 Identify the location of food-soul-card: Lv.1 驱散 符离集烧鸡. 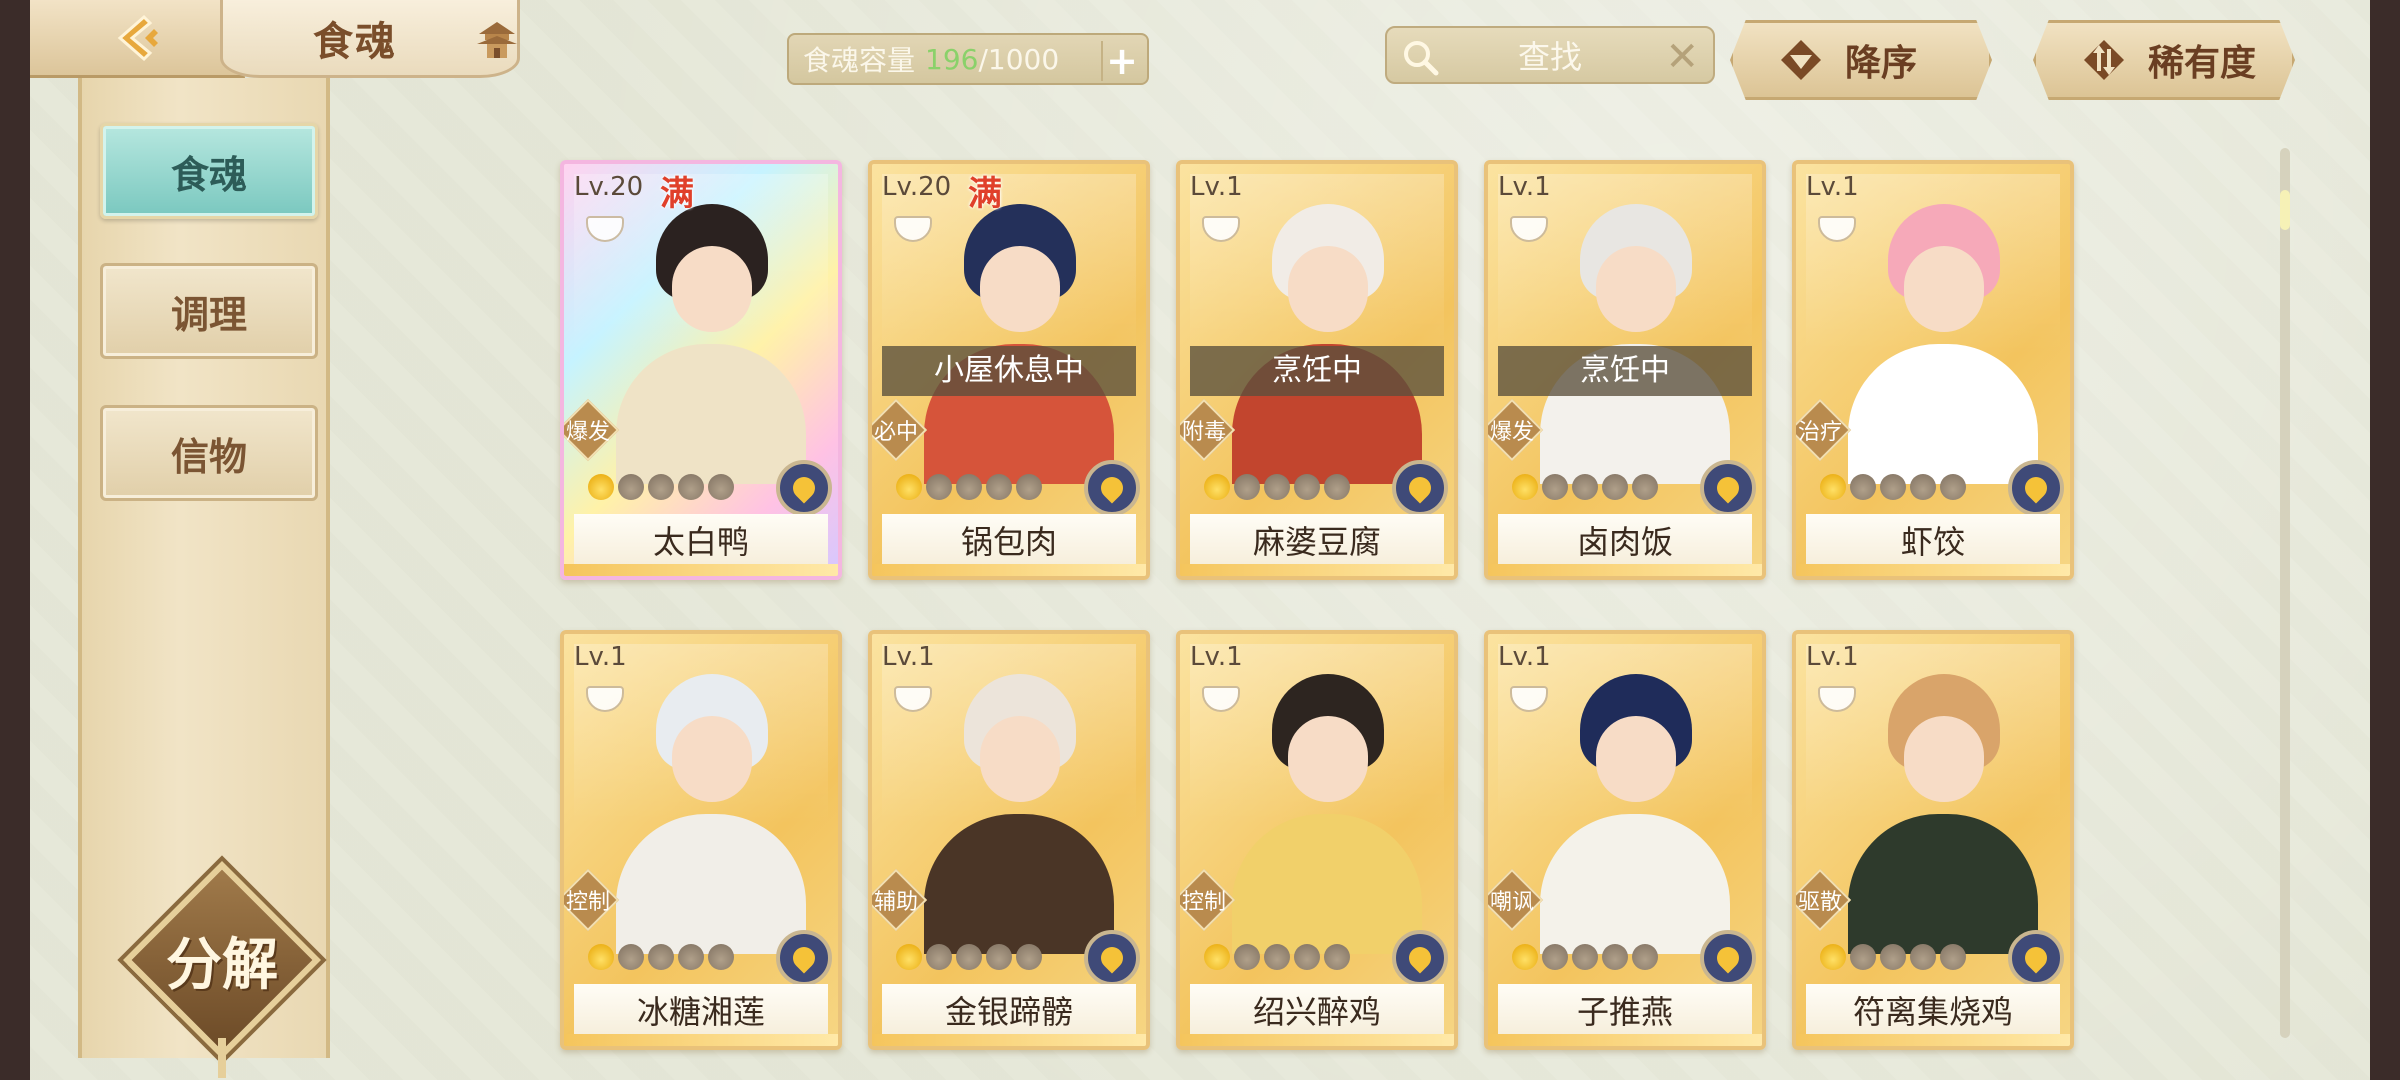
(1933, 840).